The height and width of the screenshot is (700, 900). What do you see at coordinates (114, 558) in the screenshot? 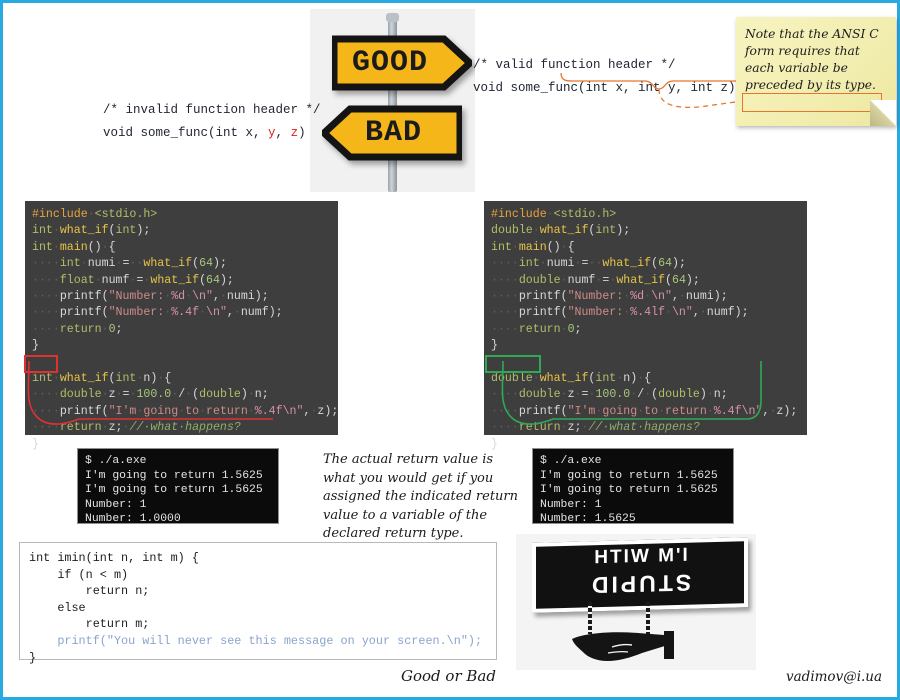
I see `imin-line-1: int imin(int n, int m) {` at bounding box center [114, 558].